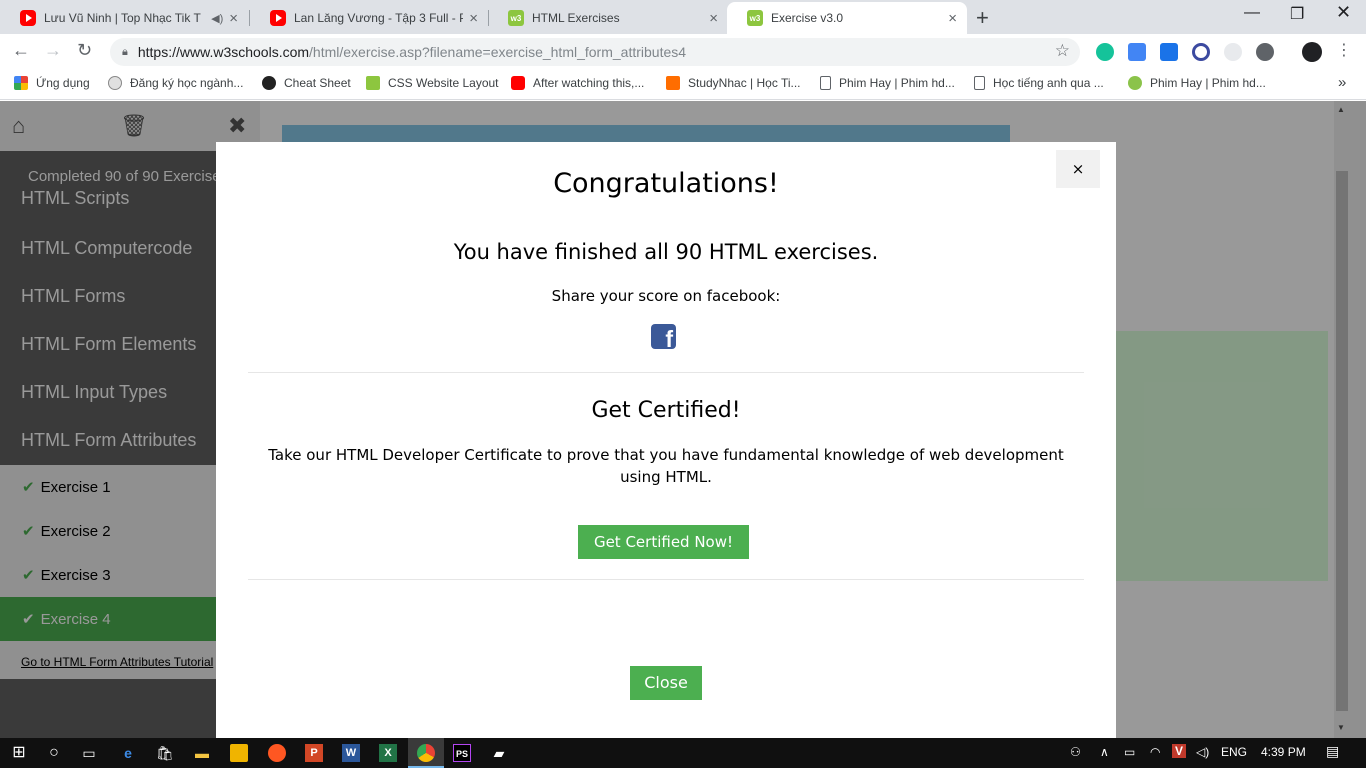 The width and height of the screenshot is (1366, 768). I want to click on new-tab-button: +, so click(982, 18).